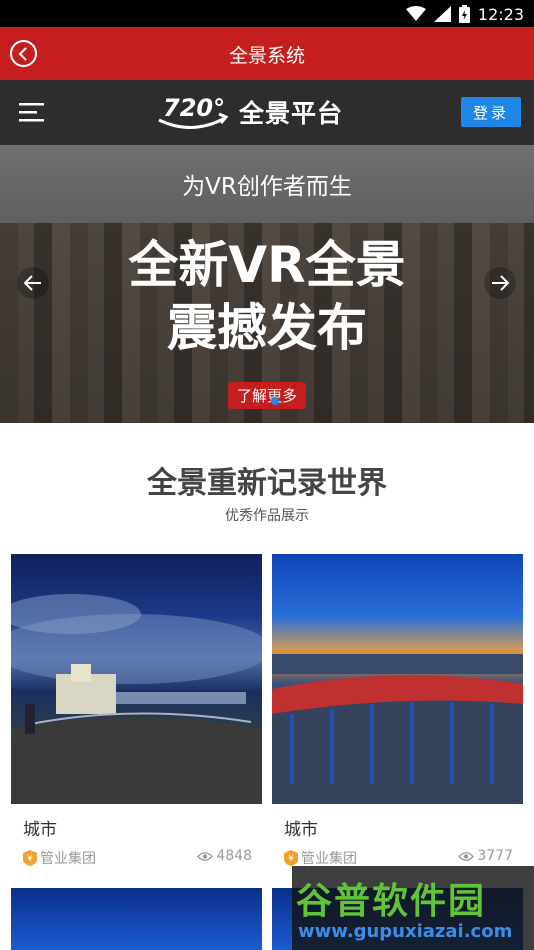 The height and width of the screenshot is (950, 534). Describe the element at coordinates (267, 13) in the screenshot. I see `status-bar: 12:23` at that location.